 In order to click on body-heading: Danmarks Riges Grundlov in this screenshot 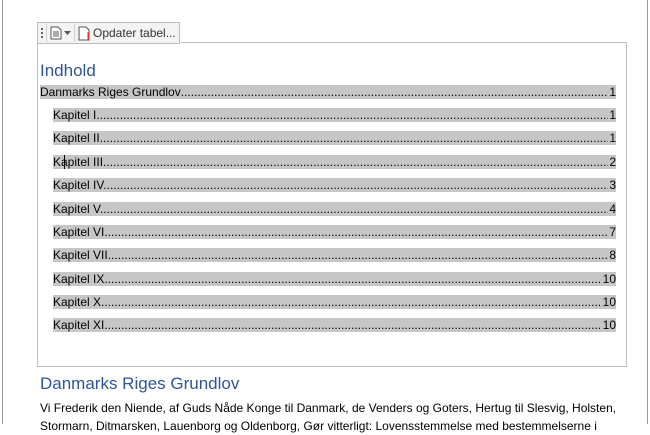, I will do `click(140, 383)`.